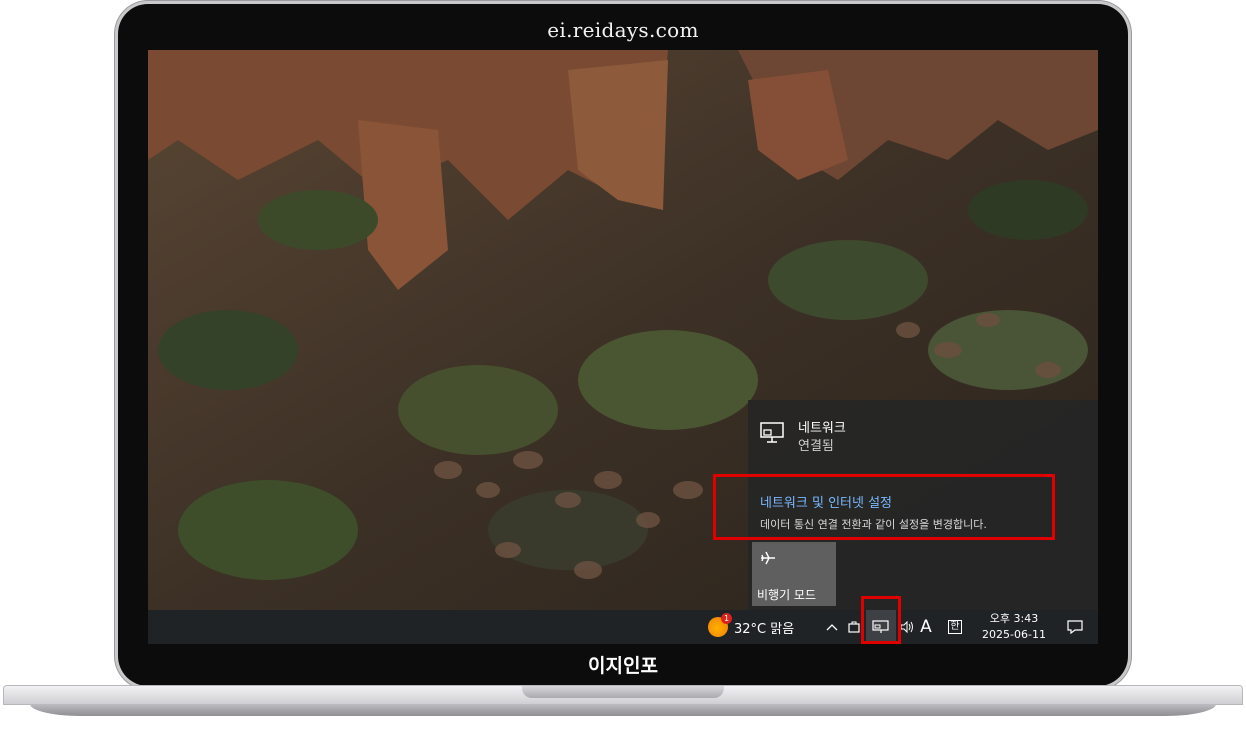 The width and height of the screenshot is (1246, 730). What do you see at coordinates (623, 710) in the screenshot?
I see `base-bottom` at bounding box center [623, 710].